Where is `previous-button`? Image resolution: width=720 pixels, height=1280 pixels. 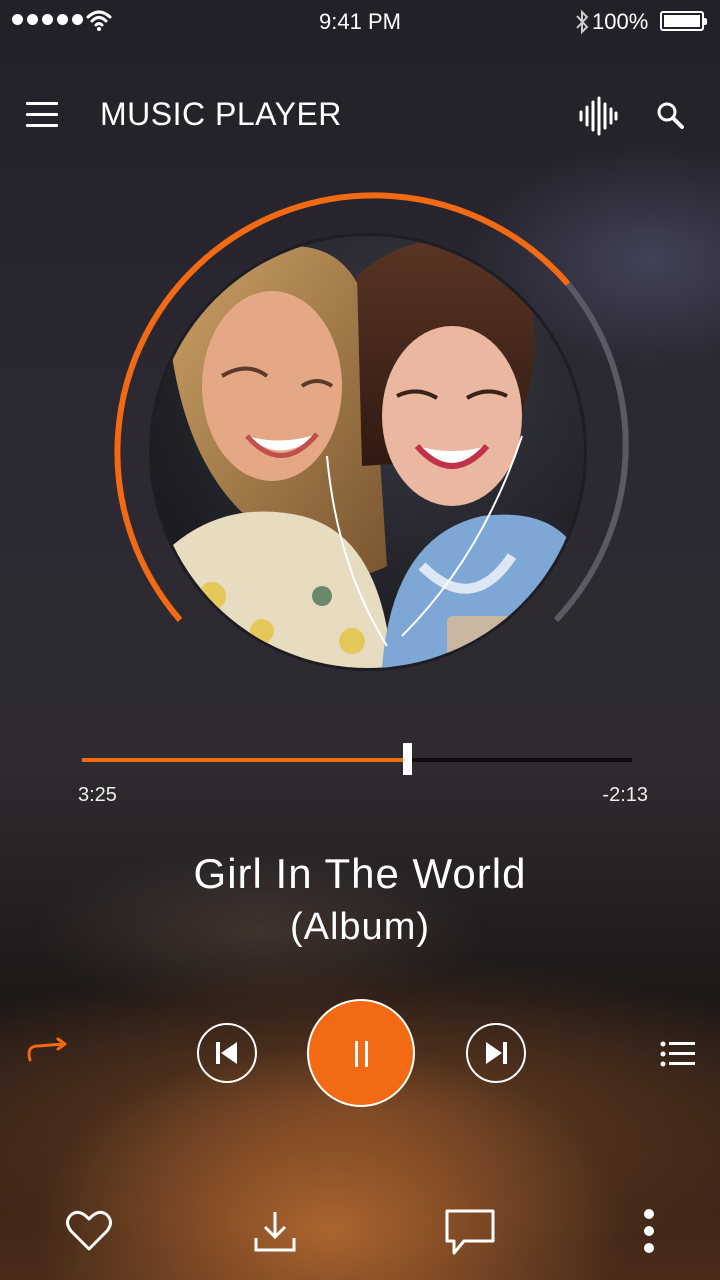 previous-button is located at coordinates (227, 1053).